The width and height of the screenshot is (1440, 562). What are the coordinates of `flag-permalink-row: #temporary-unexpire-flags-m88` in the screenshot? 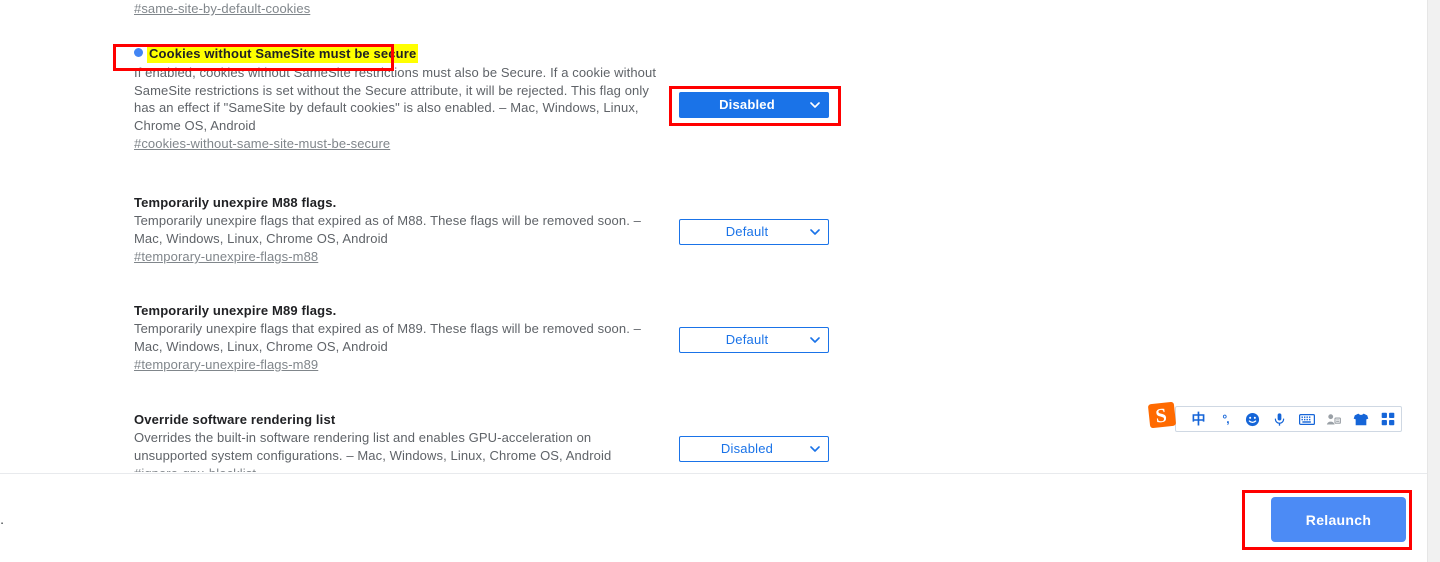 It's located at (400, 257).